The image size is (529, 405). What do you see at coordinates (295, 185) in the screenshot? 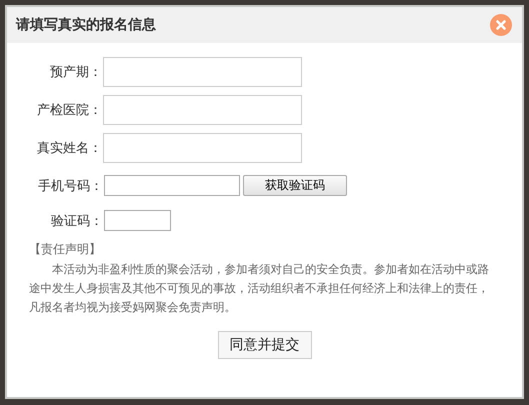
I see `get-code-button: 获取验证码` at bounding box center [295, 185].